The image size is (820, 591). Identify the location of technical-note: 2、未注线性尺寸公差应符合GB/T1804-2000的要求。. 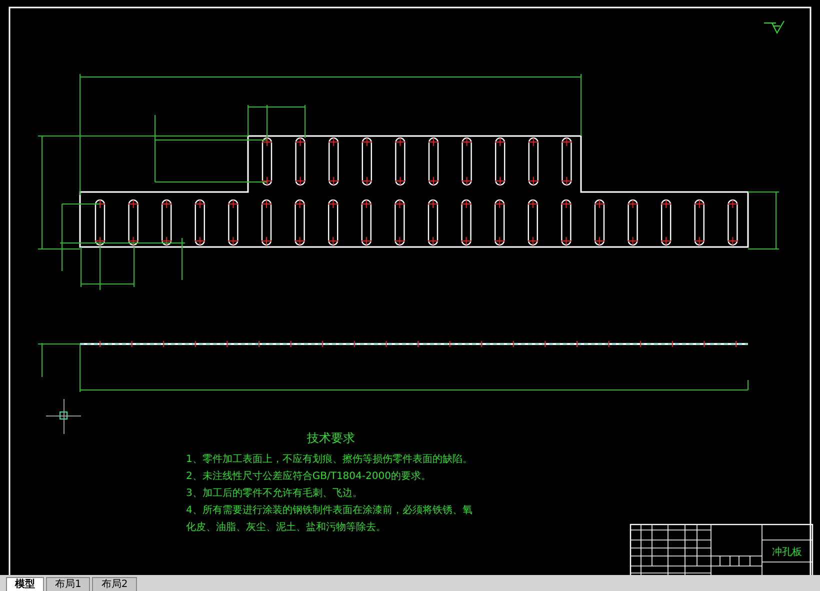
(309, 477).